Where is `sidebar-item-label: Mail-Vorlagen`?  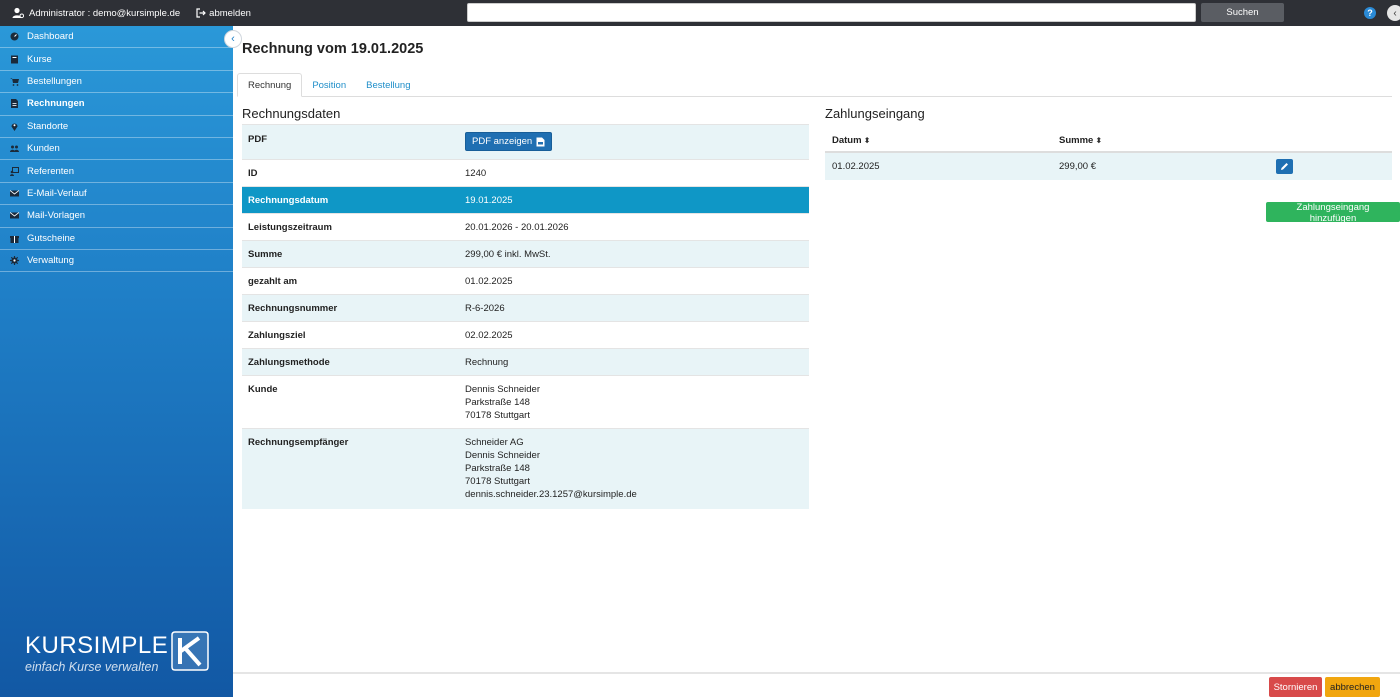 sidebar-item-label: Mail-Vorlagen is located at coordinates (56, 216).